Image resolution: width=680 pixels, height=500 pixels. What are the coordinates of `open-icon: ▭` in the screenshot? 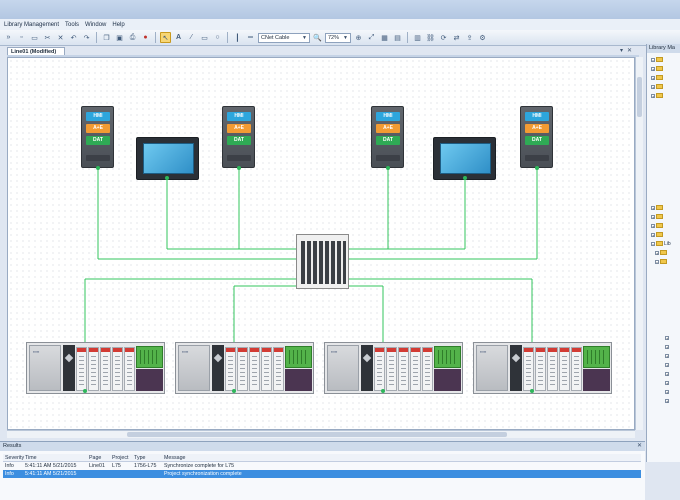 It's located at (34, 37).